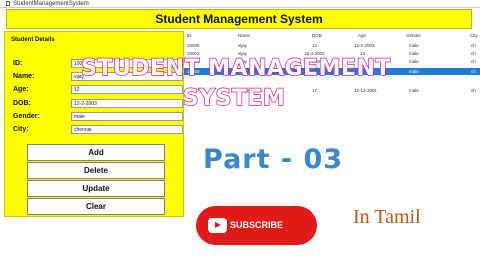 The height and width of the screenshot is (270, 480). Describe the element at coordinates (413, 35) in the screenshot. I see `column-header-gender: Gender` at that location.